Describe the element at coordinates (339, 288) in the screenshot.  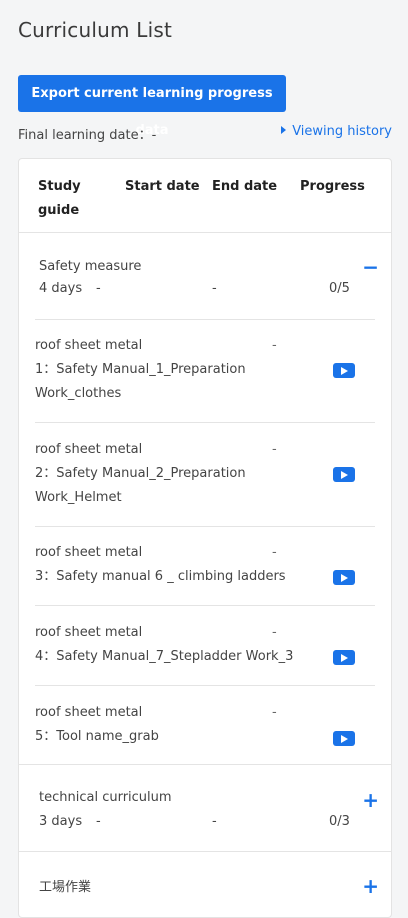
I see `group-progress: 0/5` at that location.